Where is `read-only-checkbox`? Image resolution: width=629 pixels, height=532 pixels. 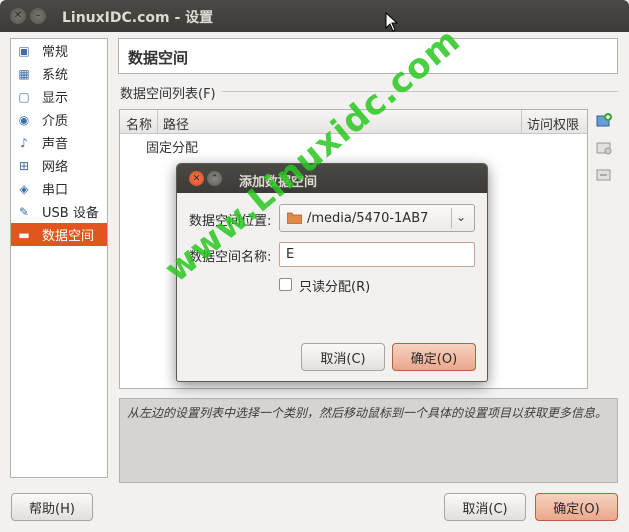
read-only-checkbox is located at coordinates (285, 284).